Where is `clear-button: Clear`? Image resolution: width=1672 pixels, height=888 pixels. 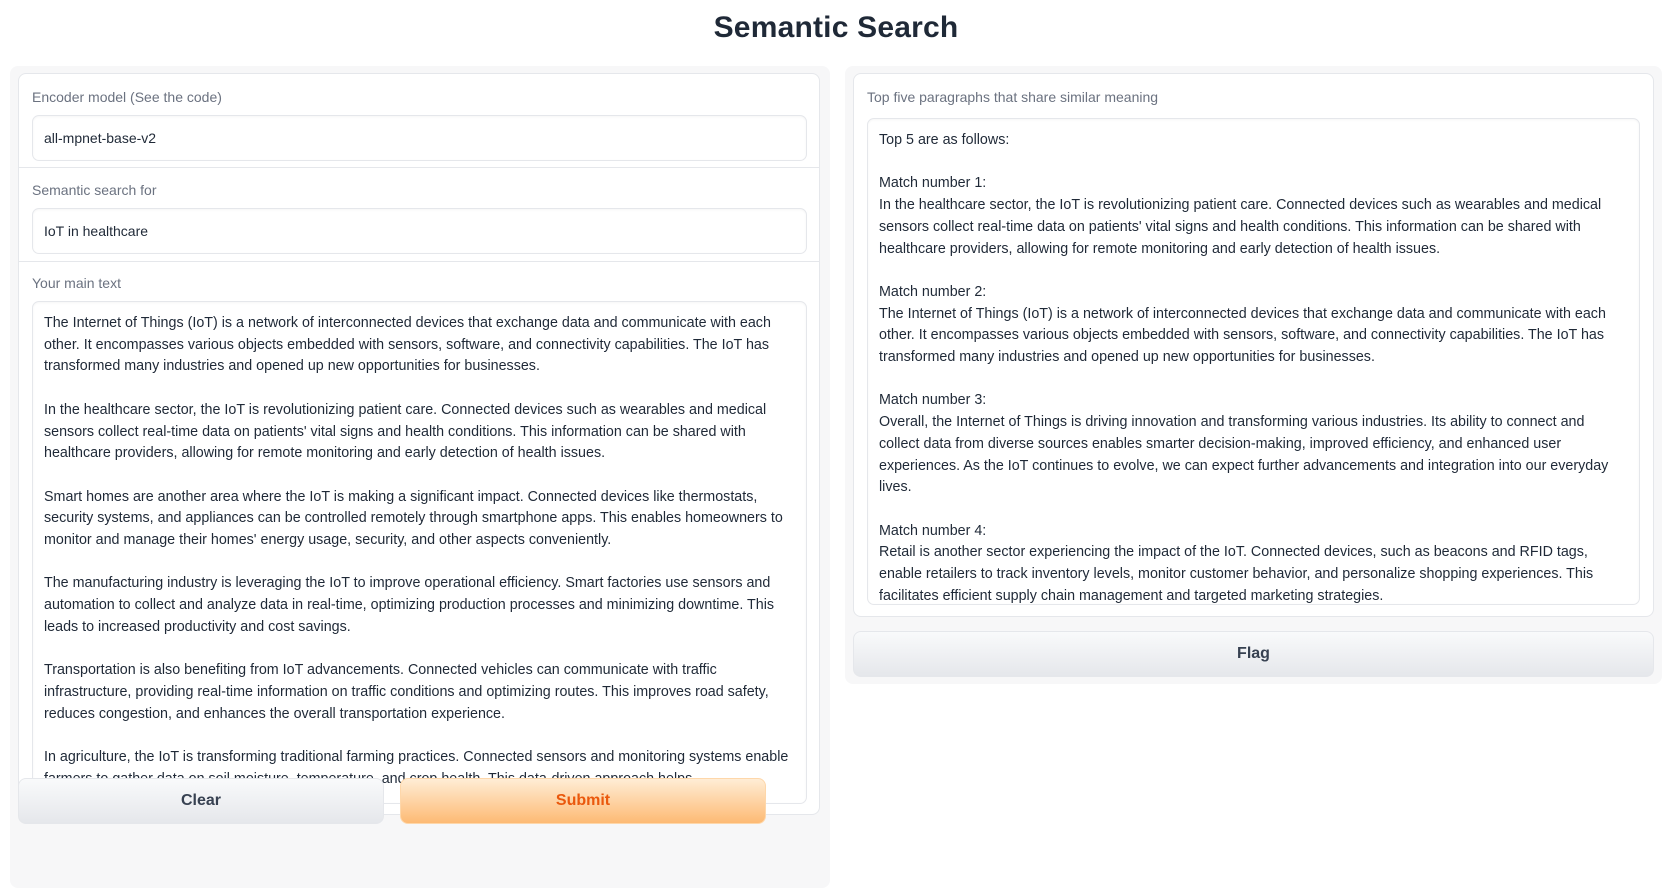
clear-button: Clear is located at coordinates (201, 801).